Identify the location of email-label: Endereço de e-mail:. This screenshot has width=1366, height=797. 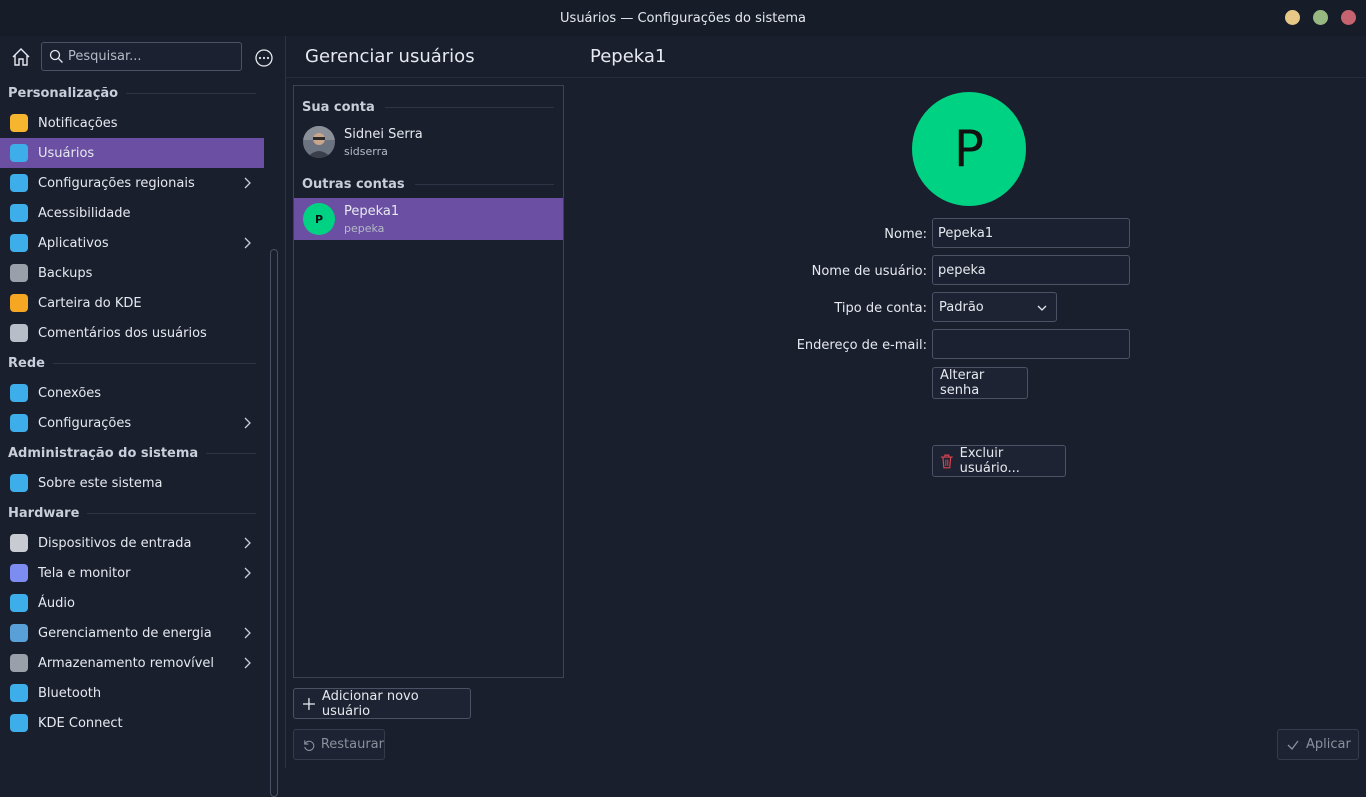
(861, 345).